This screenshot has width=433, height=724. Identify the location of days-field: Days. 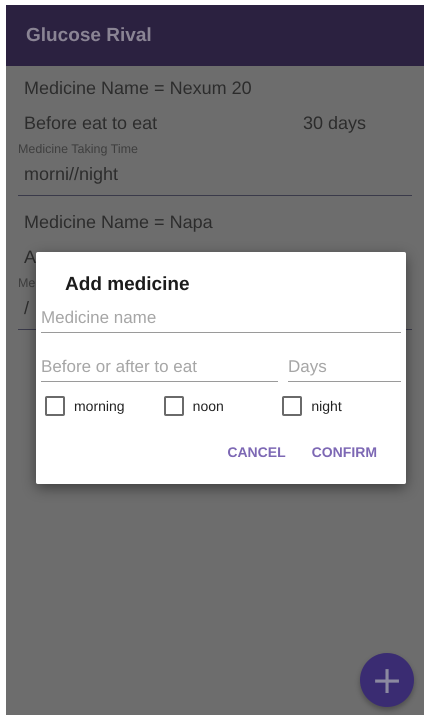
(344, 367).